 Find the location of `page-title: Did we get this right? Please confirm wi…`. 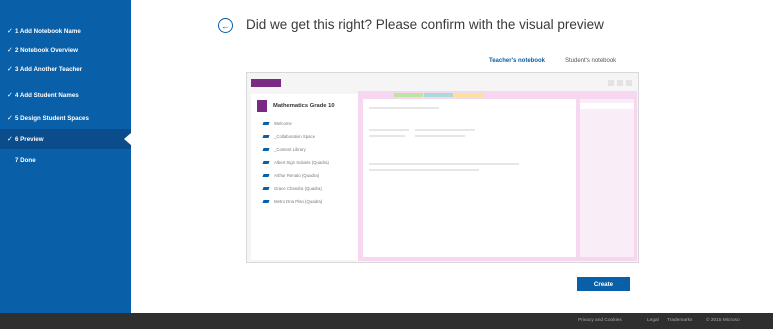

page-title: Did we get this right? Please confirm wi… is located at coordinates (425, 24).